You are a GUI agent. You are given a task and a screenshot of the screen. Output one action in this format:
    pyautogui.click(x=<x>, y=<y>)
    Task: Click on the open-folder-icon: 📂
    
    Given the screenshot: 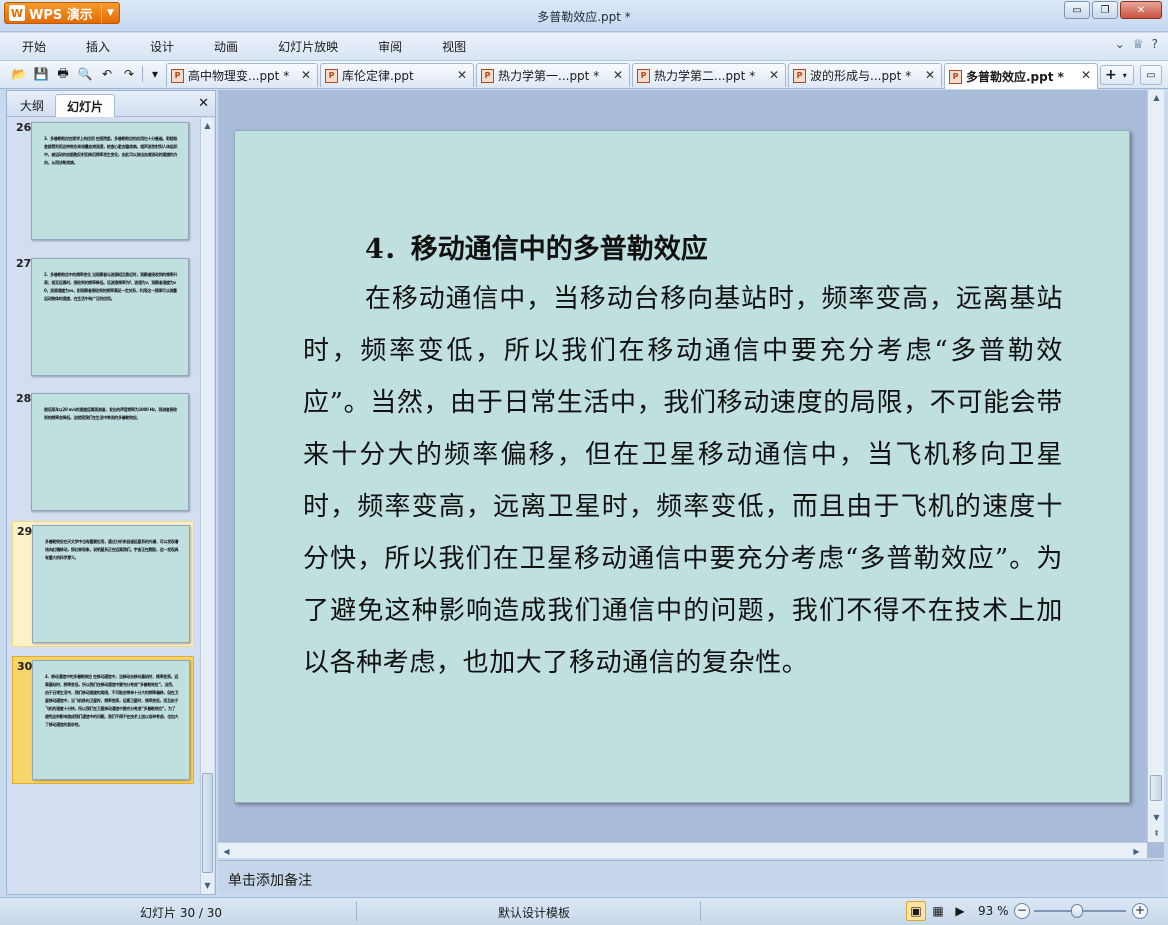 What is the action you would take?
    pyautogui.click(x=19, y=74)
    